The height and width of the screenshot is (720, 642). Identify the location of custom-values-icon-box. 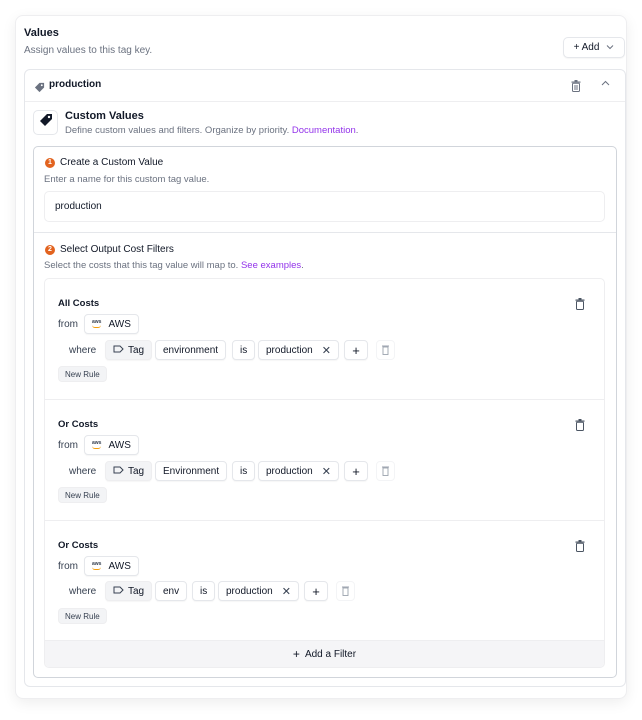
(45, 122).